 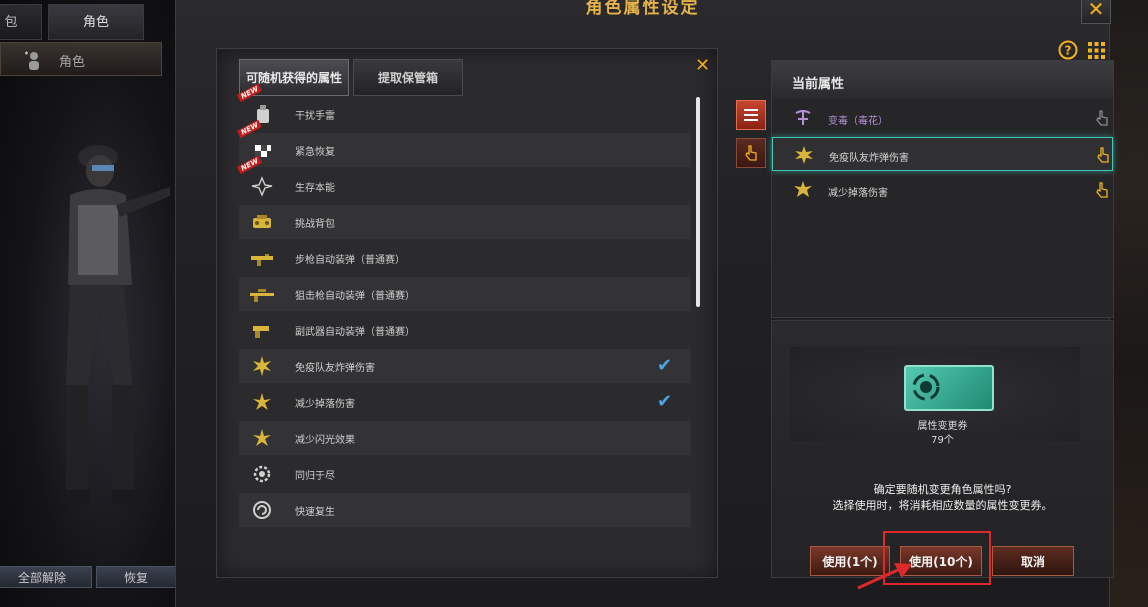 What do you see at coordinates (465, 222) in the screenshot?
I see `list-item: 挑战背包` at bounding box center [465, 222].